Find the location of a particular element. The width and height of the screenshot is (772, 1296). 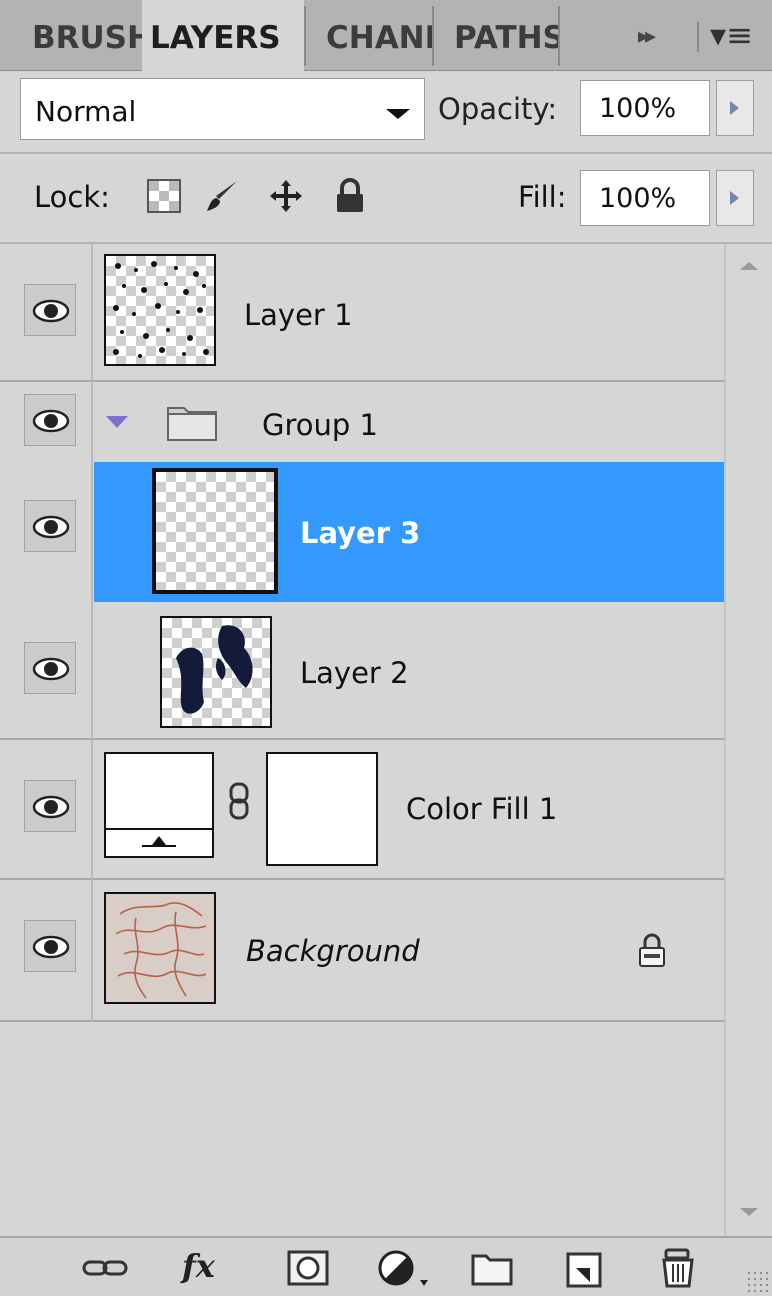

layer-name: Layer 1 is located at coordinates (298, 315).